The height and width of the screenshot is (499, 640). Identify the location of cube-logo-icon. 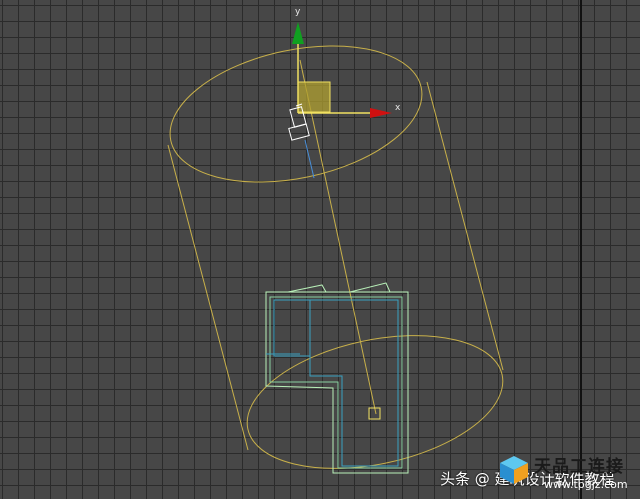
(514, 470).